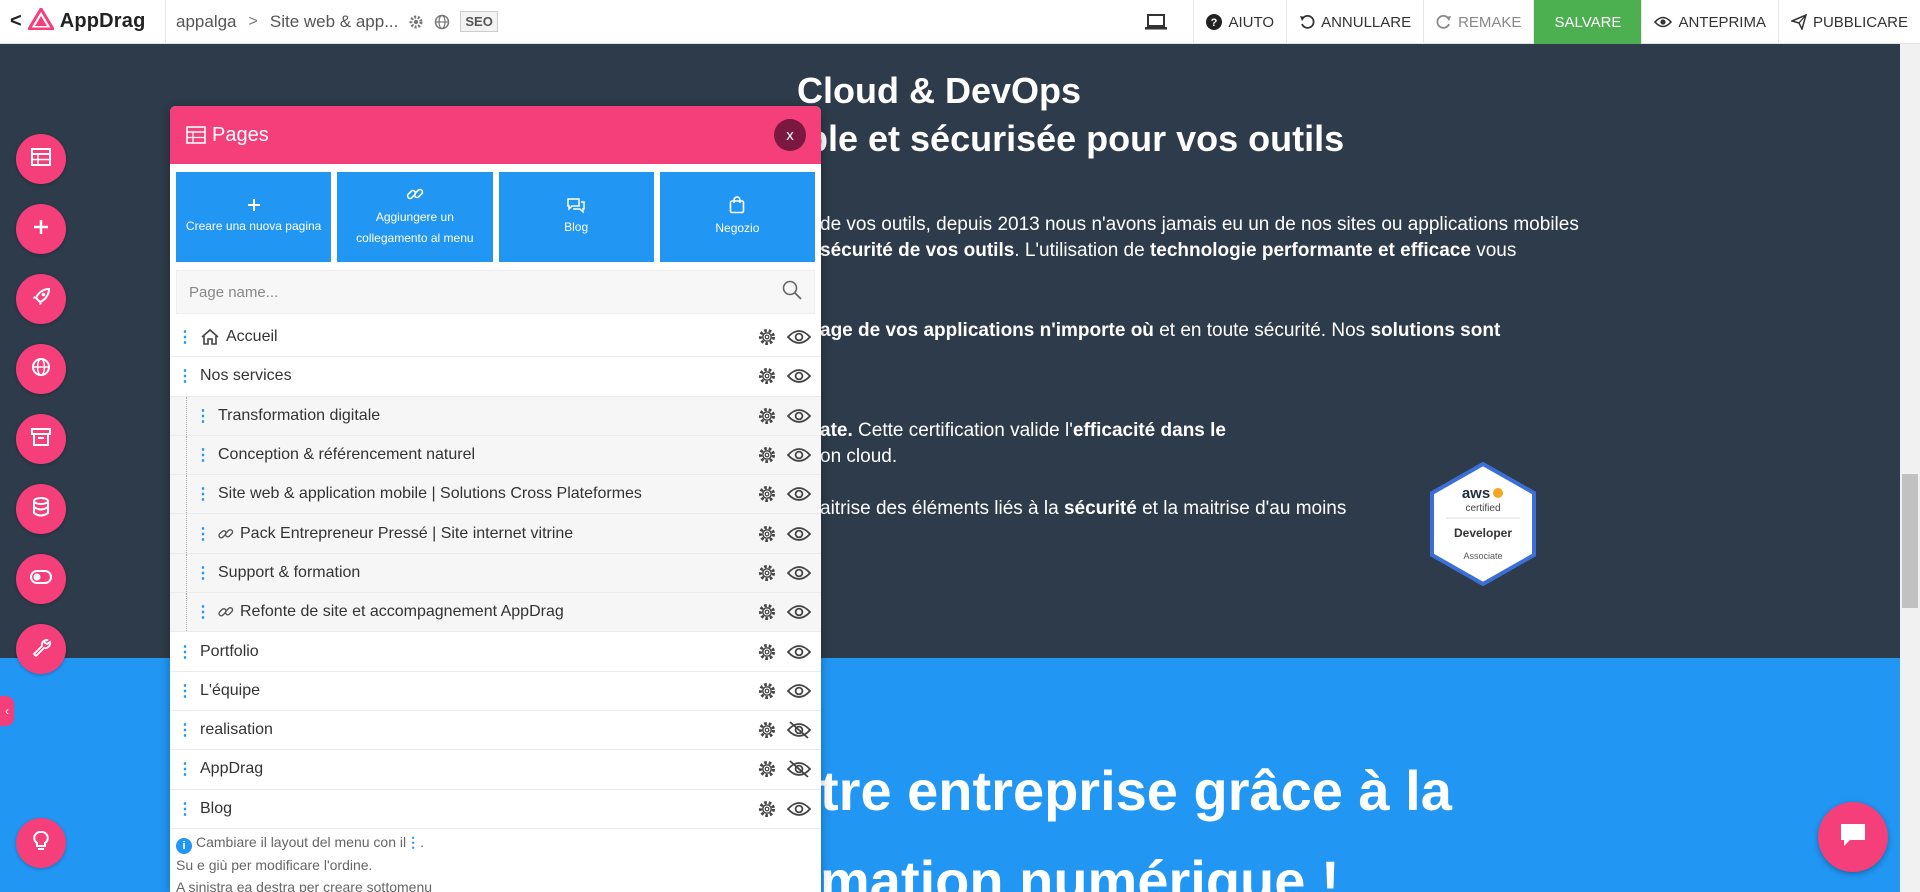 The width and height of the screenshot is (1920, 892). I want to click on page-row-label: realisation, so click(478, 730).